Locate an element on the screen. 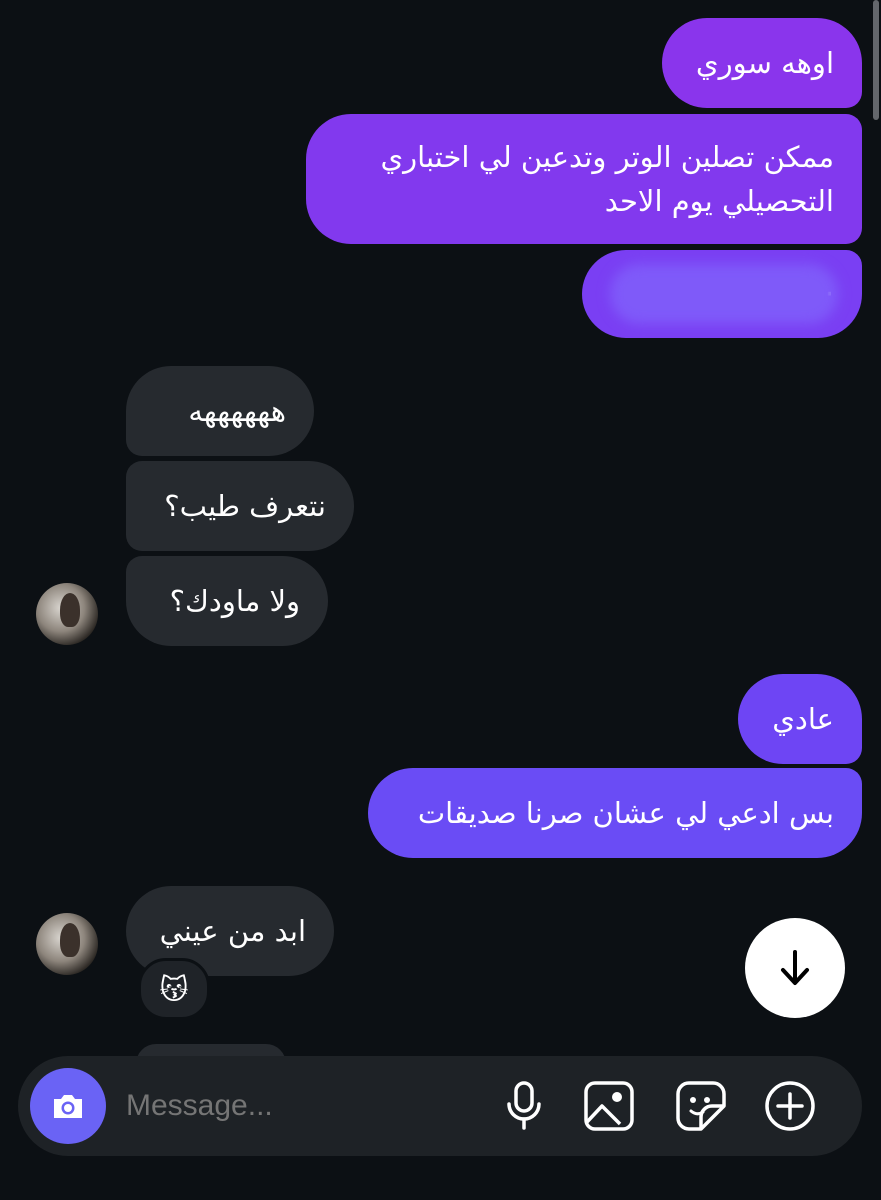 This screenshot has width=881, height=1200. message-incoming: ههههههه is located at coordinates (220, 411).